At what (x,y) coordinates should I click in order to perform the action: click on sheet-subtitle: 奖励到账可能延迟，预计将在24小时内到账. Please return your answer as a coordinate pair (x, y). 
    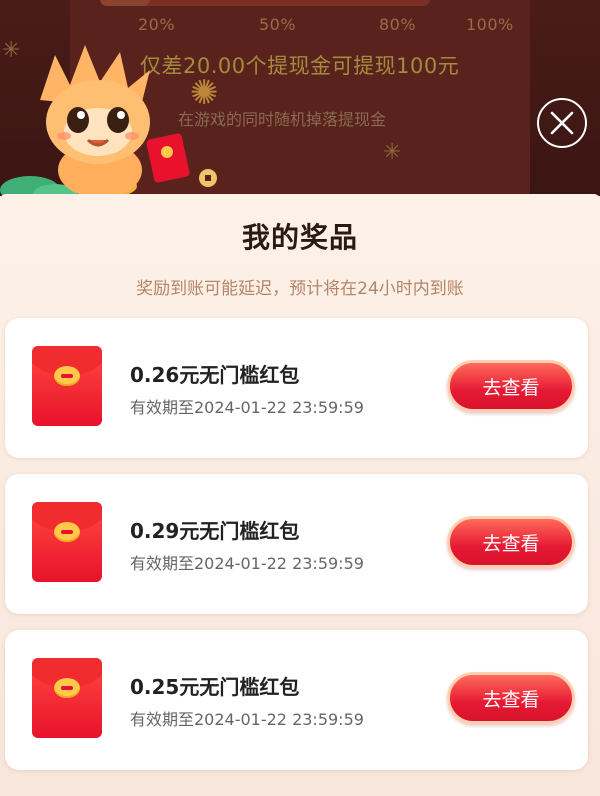
    Looking at the image, I should click on (300, 289).